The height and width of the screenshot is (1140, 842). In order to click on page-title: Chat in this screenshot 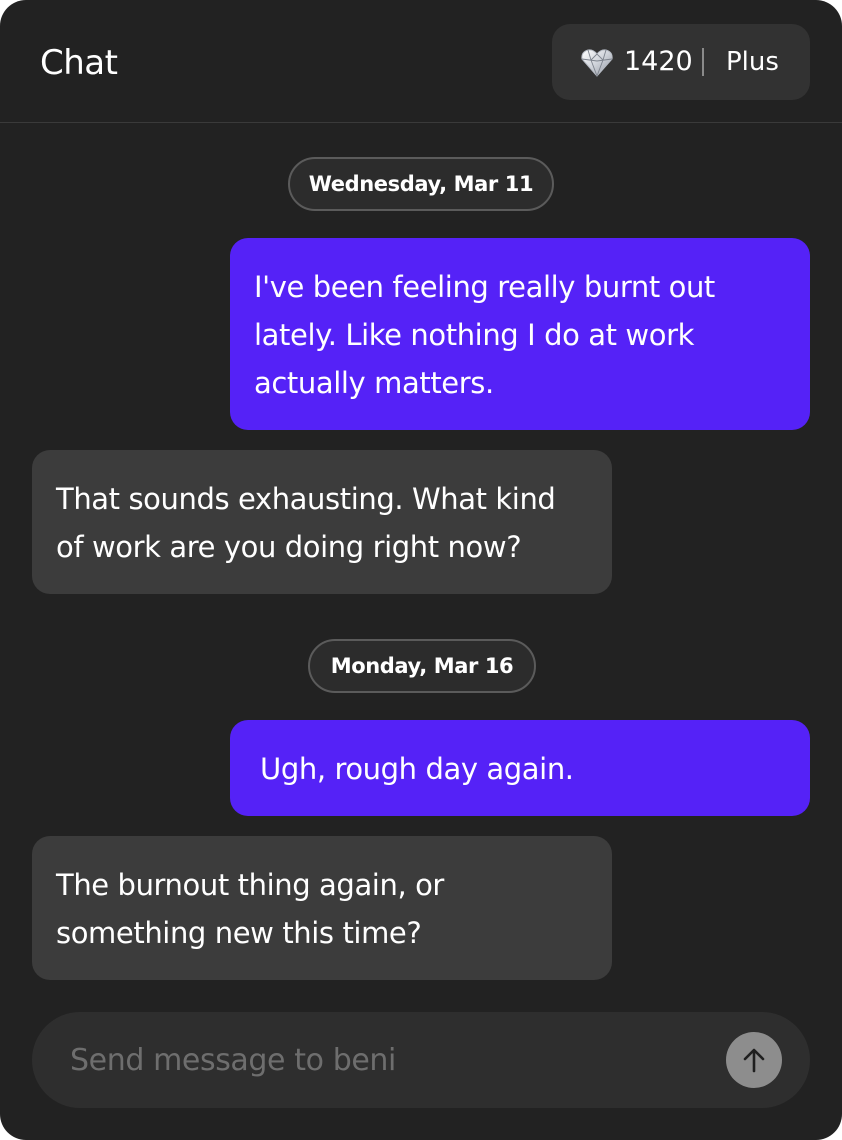, I will do `click(79, 63)`.